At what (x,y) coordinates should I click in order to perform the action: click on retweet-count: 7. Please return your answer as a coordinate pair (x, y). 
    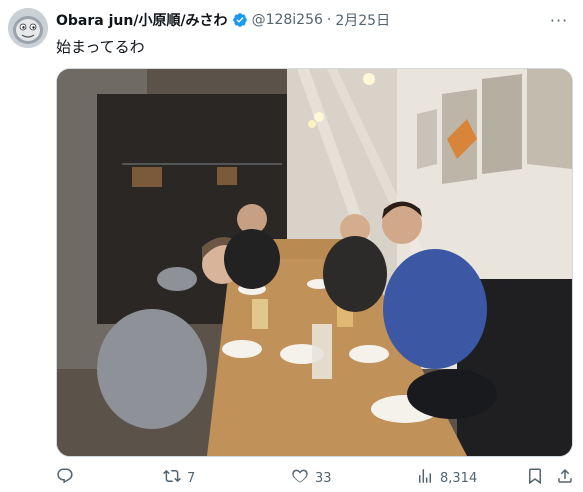
    Looking at the image, I should click on (191, 478).